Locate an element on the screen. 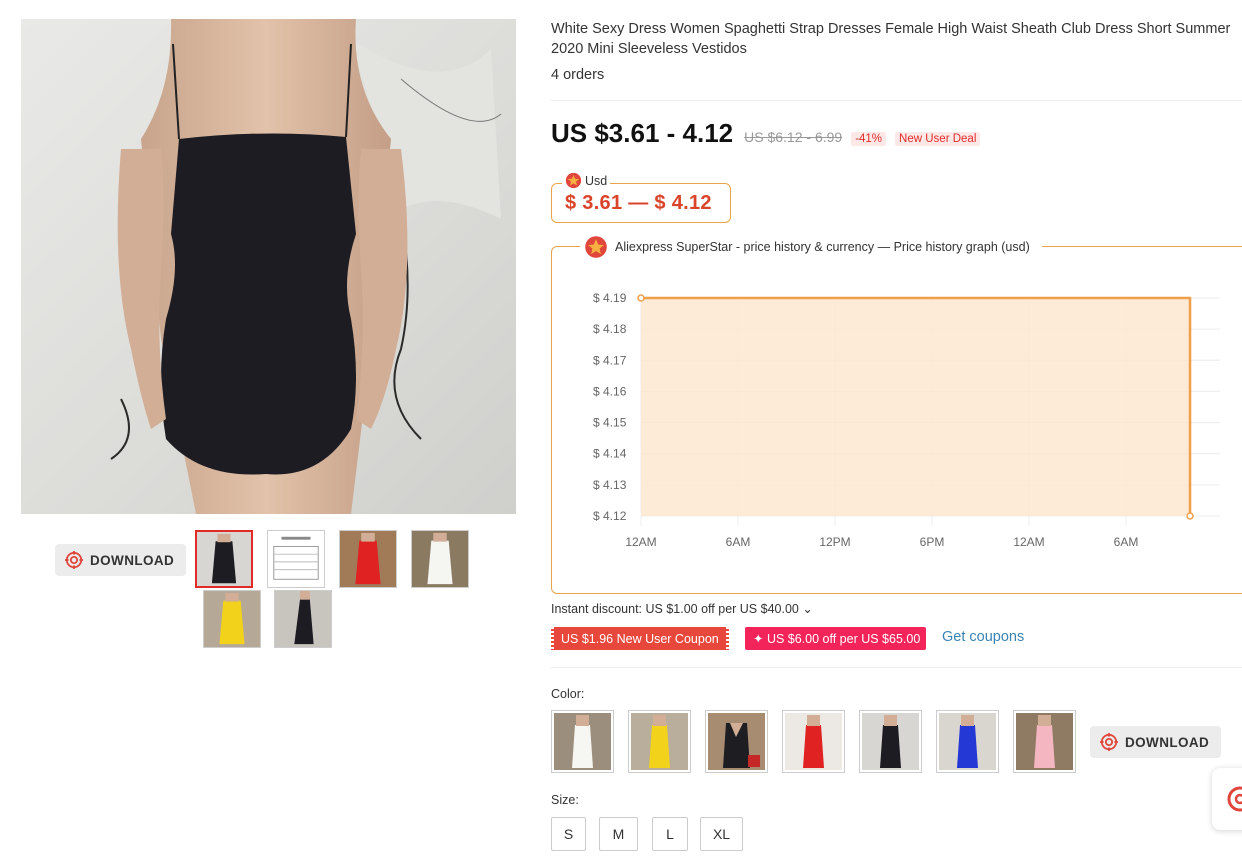 The height and width of the screenshot is (858, 1242). new-user-deal-badge: New User Deal is located at coordinates (938, 139).